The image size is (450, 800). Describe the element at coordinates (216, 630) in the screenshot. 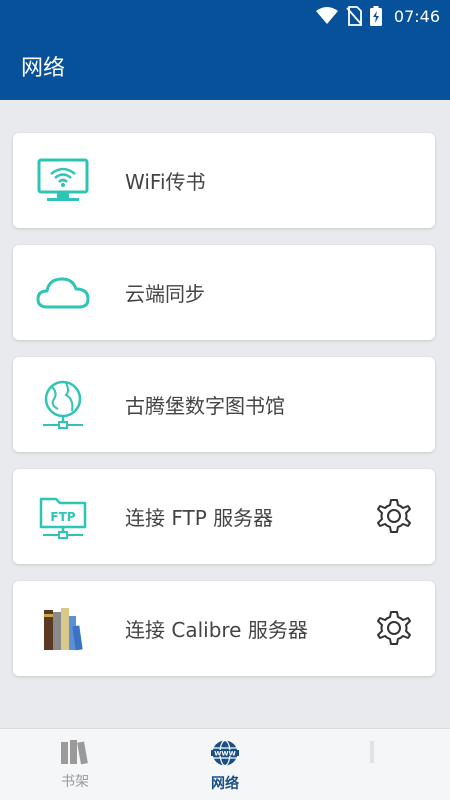

I see `menu-item-label: 连接 Calibre 服务器` at that location.